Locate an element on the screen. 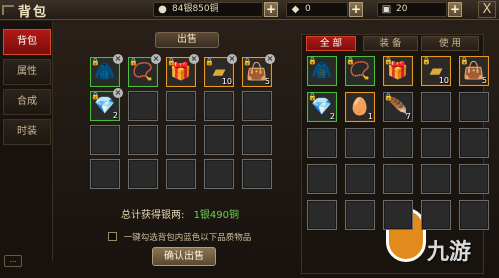 The image size is (499, 278). inventory-item-slot: 🎁 🔒 is located at coordinates (398, 71).